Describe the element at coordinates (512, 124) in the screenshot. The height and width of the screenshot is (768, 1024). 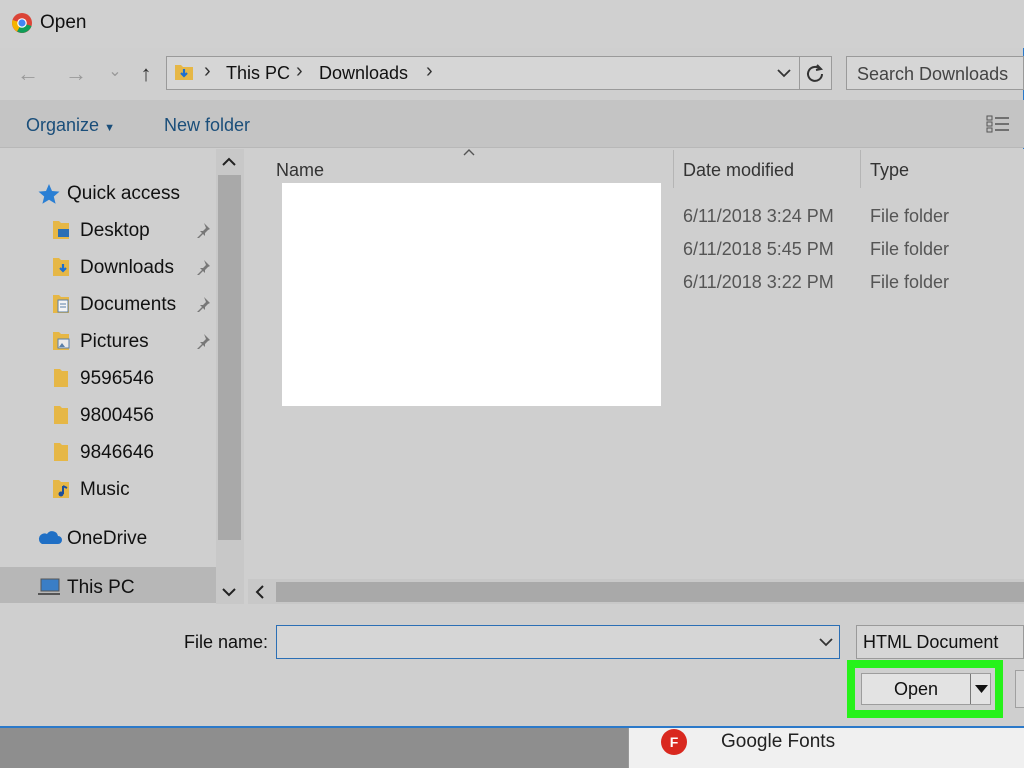
I see `command-toolbar` at that location.